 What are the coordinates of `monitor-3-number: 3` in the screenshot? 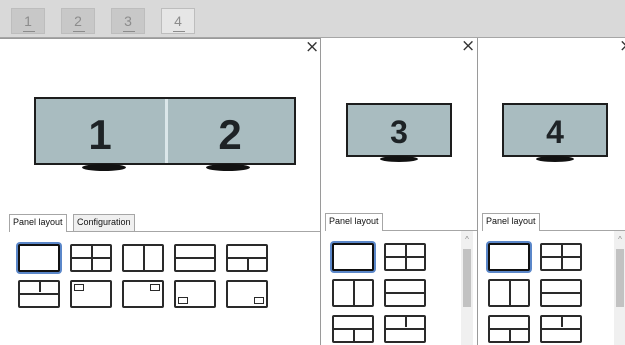 It's located at (399, 132).